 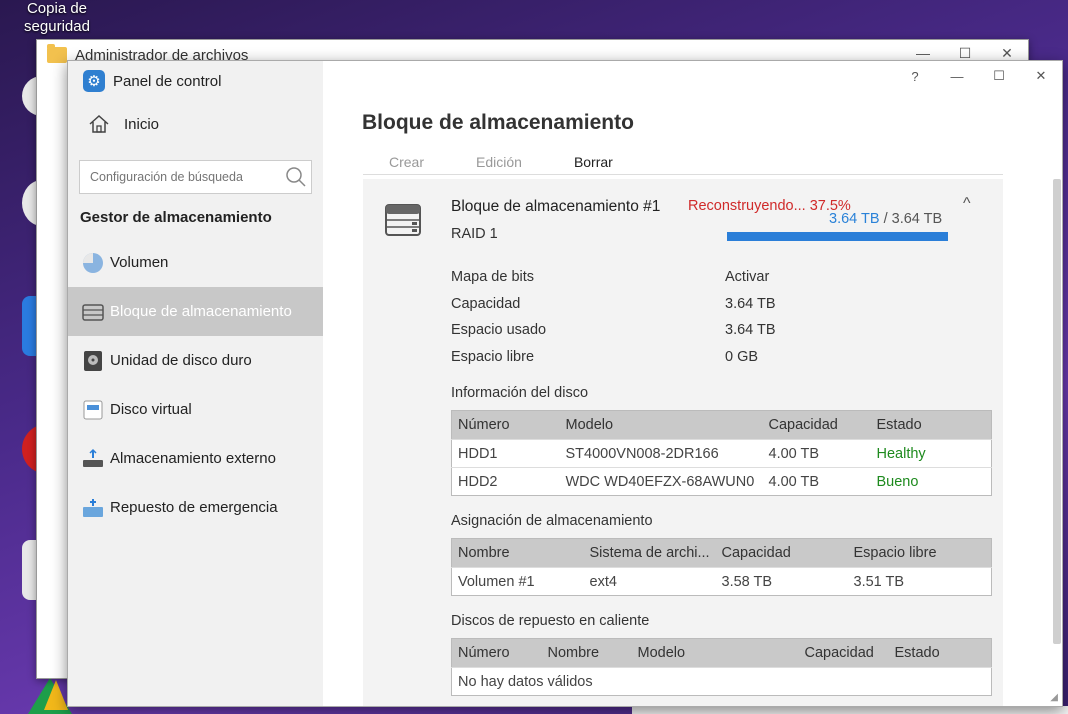 I want to click on table-cell: HDD2, so click(x=505, y=481).